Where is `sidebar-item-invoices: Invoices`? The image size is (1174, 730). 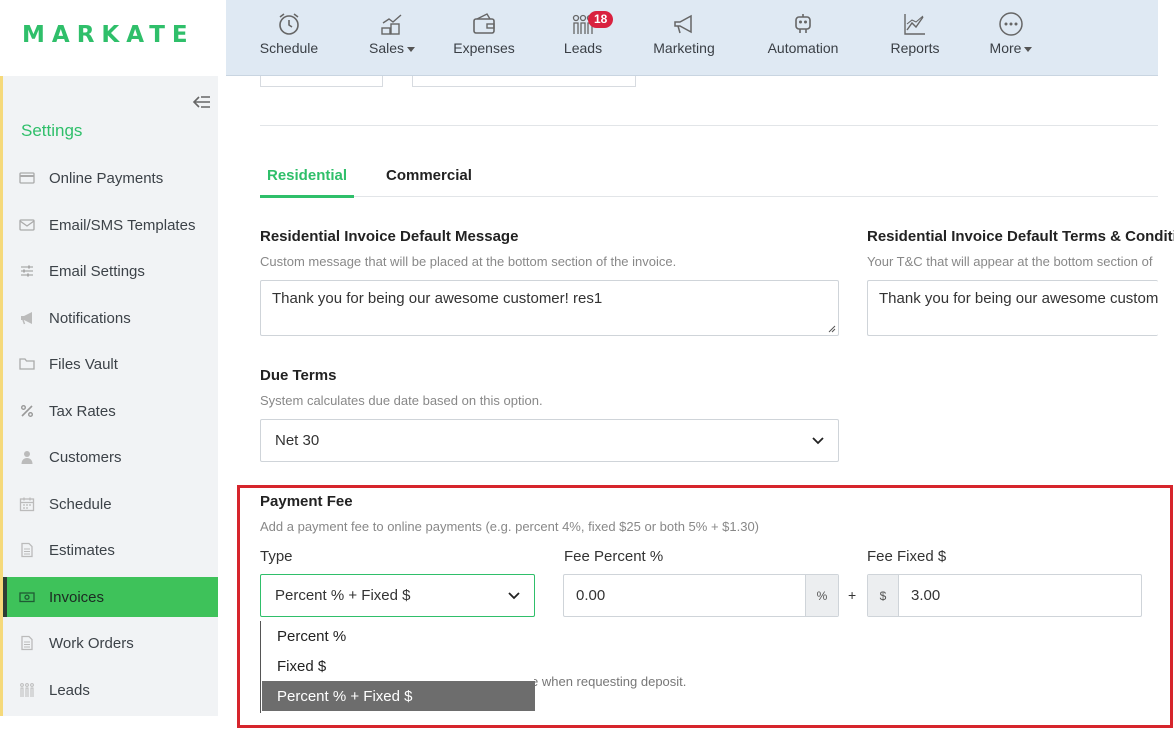 sidebar-item-invoices: Invoices is located at coordinates (110, 597).